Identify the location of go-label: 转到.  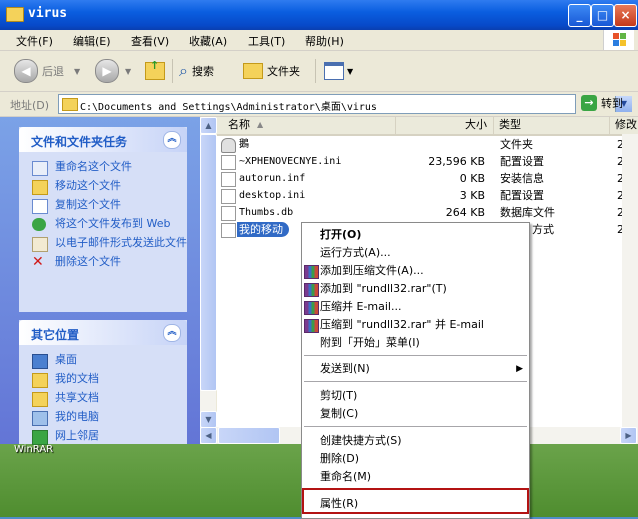
(612, 103).